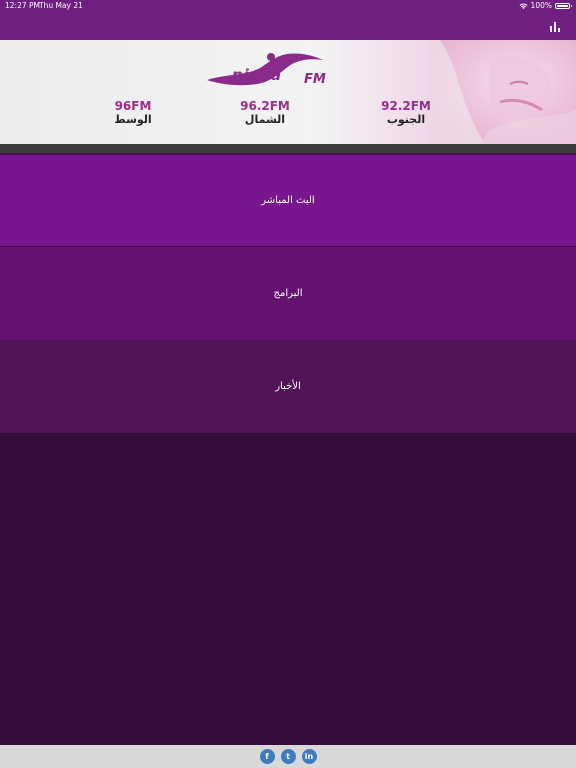 Image resolution: width=576 pixels, height=768 pixels. I want to click on station-frequency: 96FM, so click(133, 106).